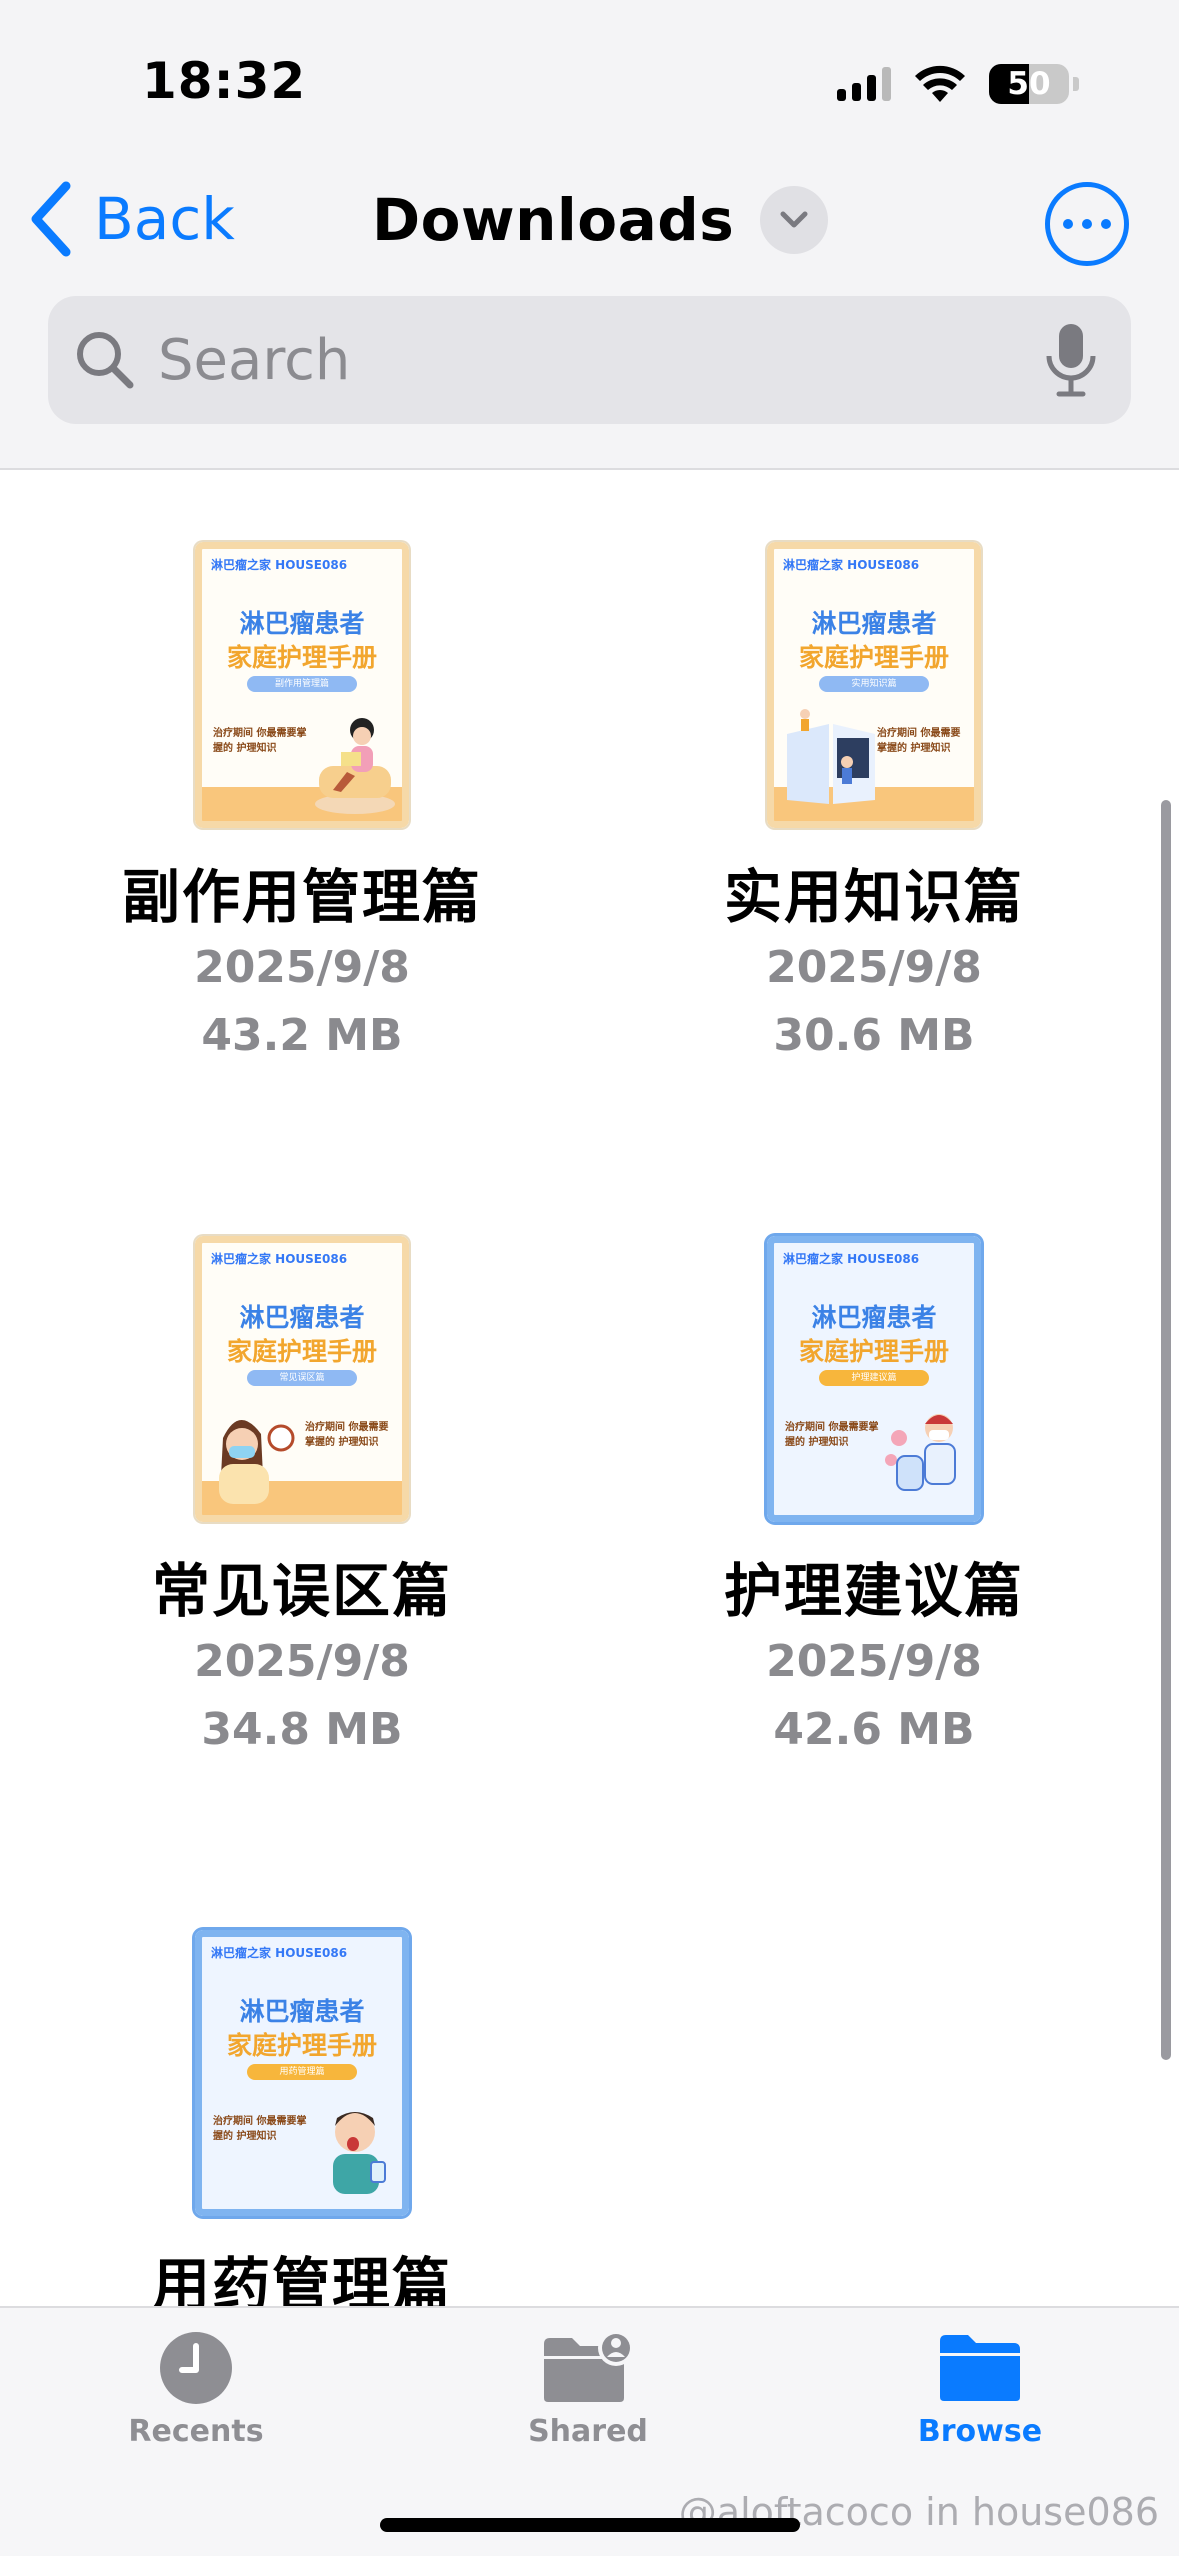 This screenshot has height=2556, width=1179. I want to click on cover-tag: 实用知识篇, so click(874, 684).